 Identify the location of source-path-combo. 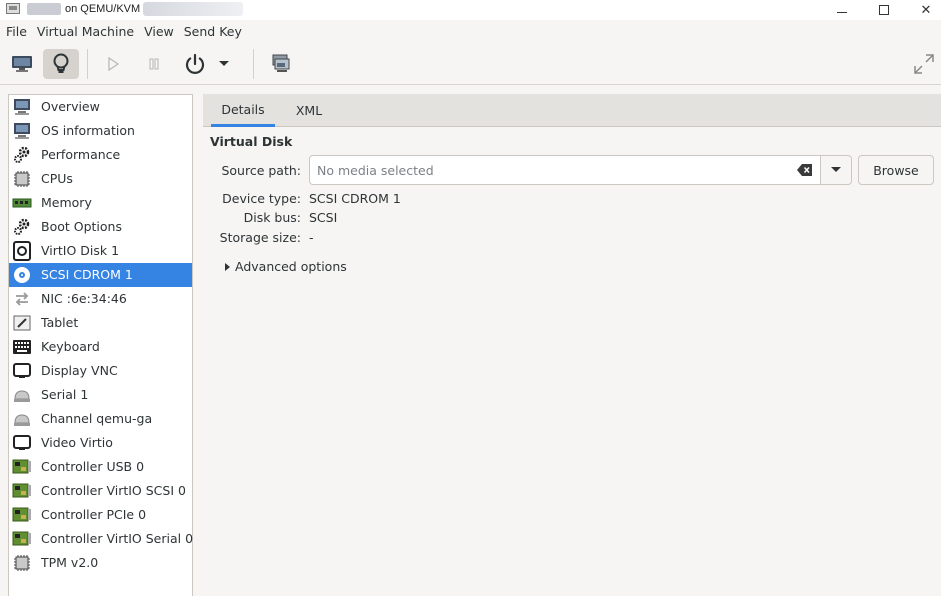
(580, 170).